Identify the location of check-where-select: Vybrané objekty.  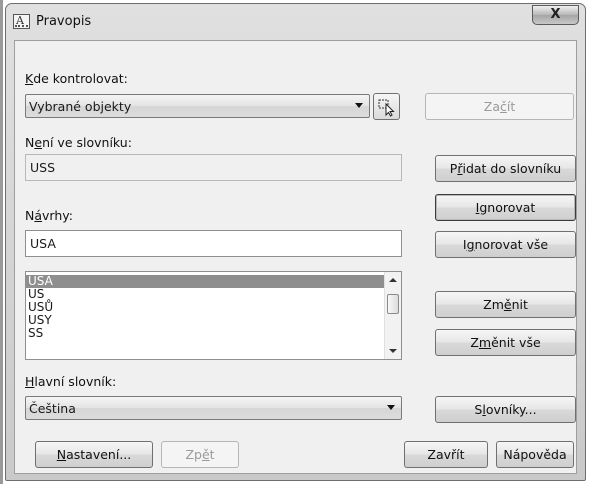
(197, 106).